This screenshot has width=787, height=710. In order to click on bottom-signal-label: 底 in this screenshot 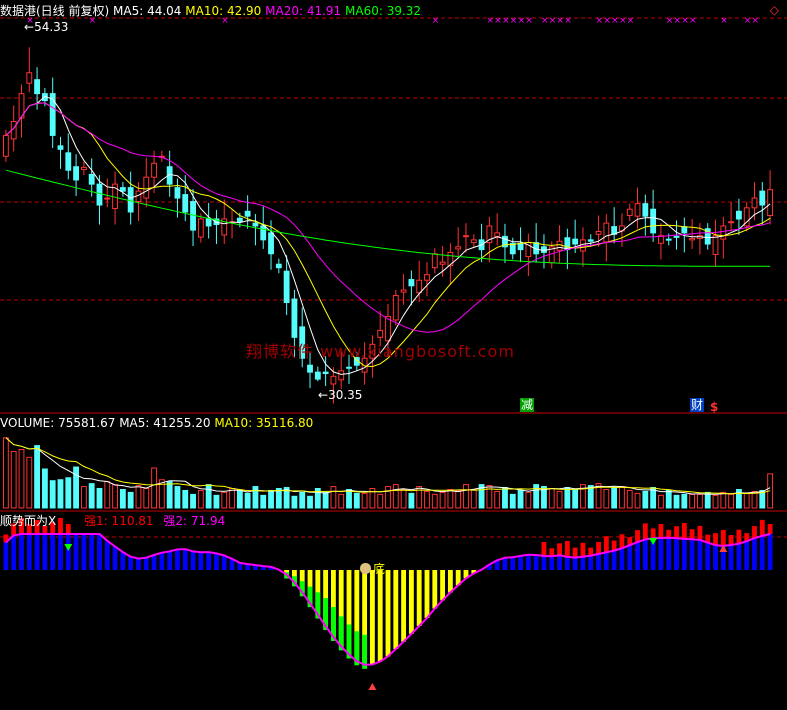, I will do `click(379, 569)`.